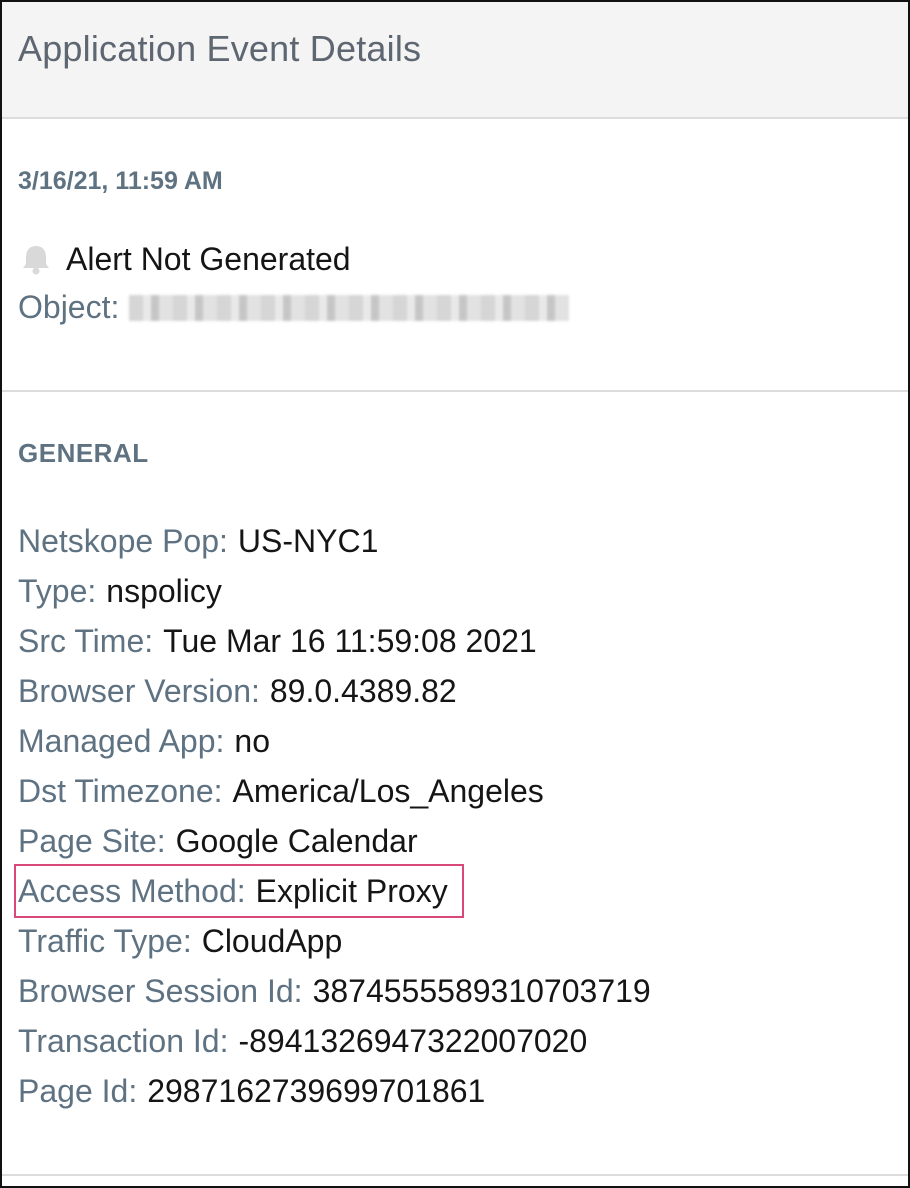 The image size is (910, 1188). I want to click on field-row: Src Time: Tue Mar 16 11:59:08 2021, so click(453, 641).